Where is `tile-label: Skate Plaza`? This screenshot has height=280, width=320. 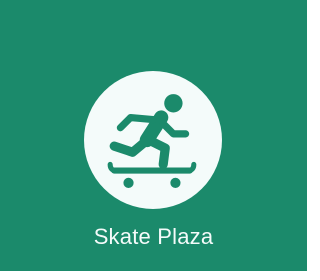 tile-label: Skate Plaza is located at coordinates (153, 236).